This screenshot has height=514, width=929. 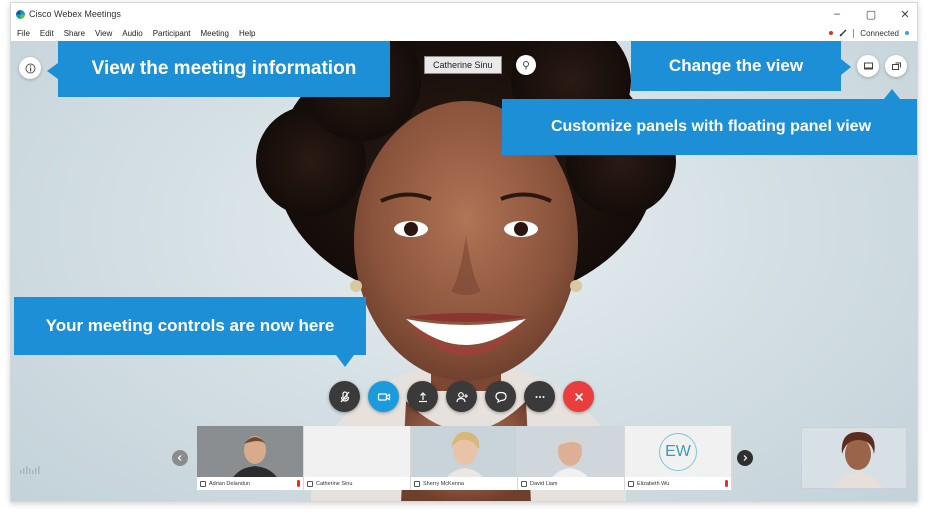 I want to click on pin-icon, so click(x=526, y=65).